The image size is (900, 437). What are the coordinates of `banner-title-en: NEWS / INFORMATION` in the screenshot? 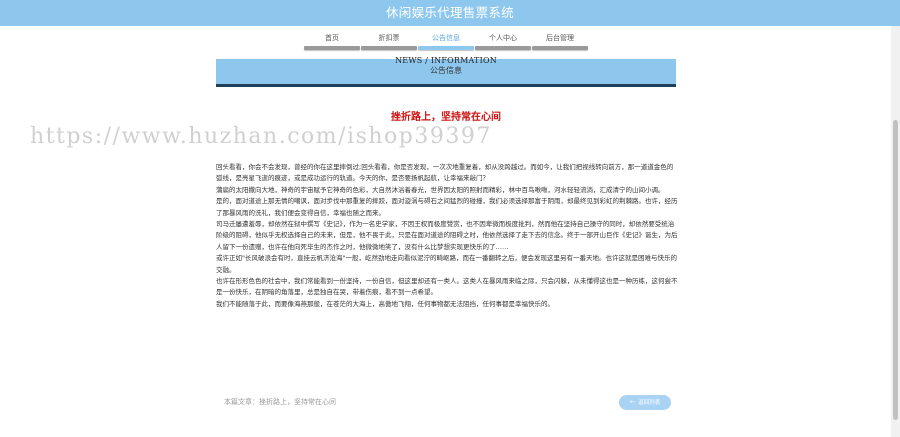 It's located at (446, 60).